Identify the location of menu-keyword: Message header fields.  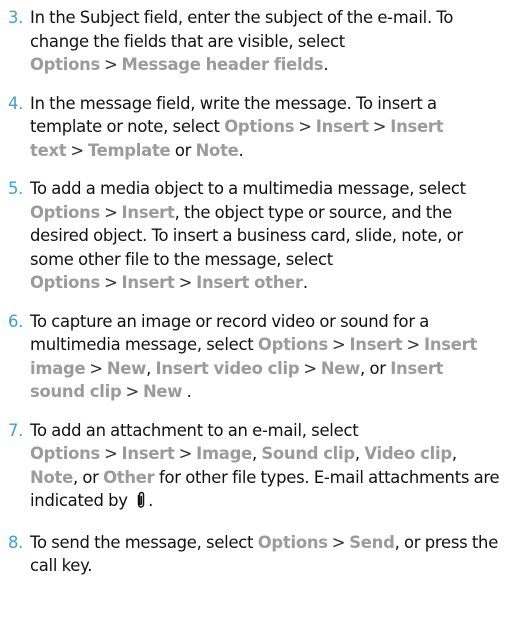
(222, 64).